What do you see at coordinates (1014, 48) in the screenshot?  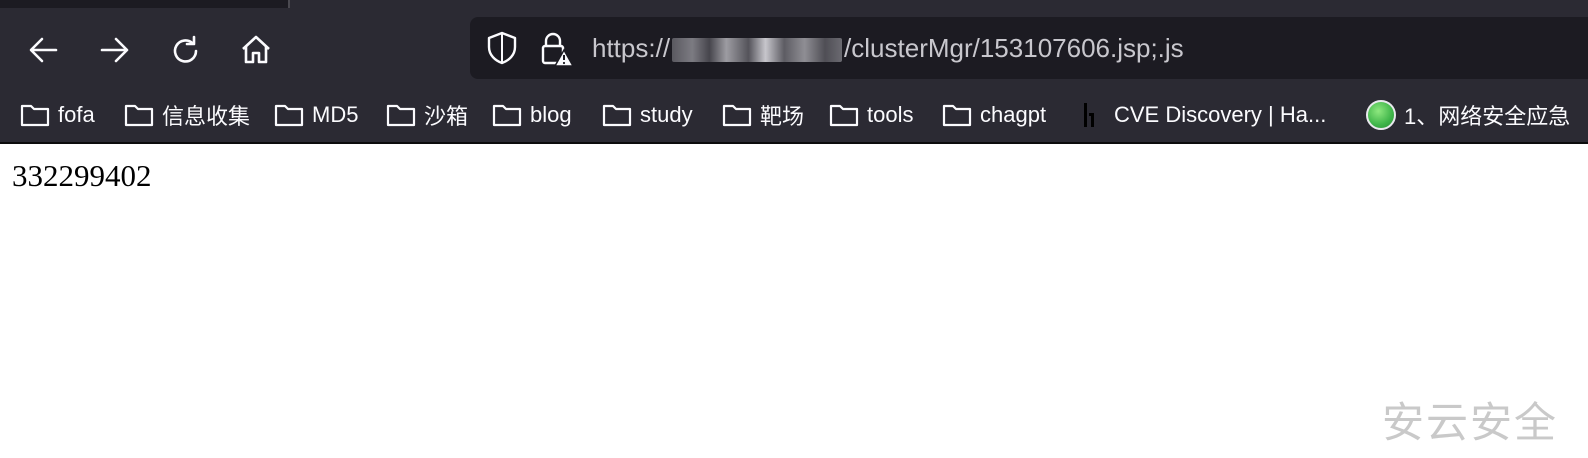 I see `url-path: /clusterMgr/153107606.jsp;.js` at bounding box center [1014, 48].